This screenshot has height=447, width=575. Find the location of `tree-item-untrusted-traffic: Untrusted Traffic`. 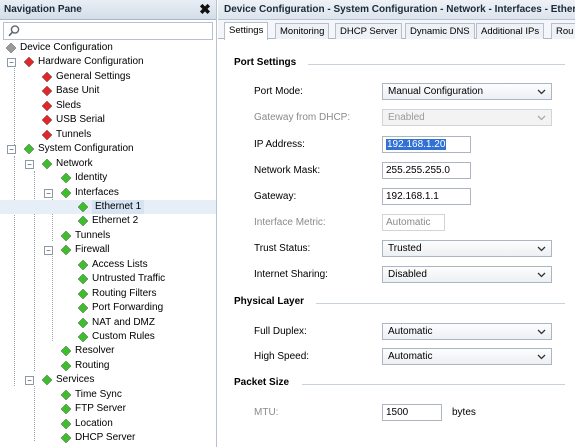

tree-item-untrusted-traffic: Untrusted Traffic is located at coordinates (108, 279).